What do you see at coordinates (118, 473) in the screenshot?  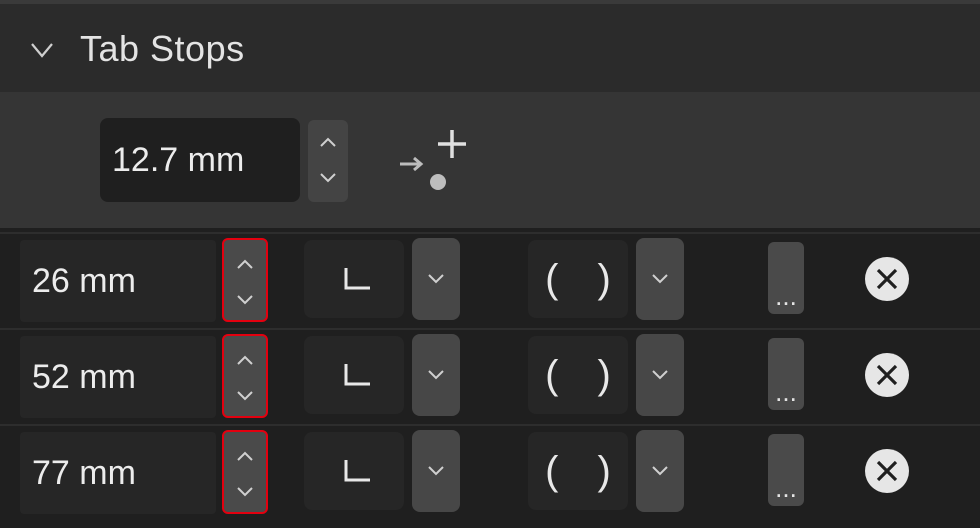 I see `tab-position-field: 77 mm` at bounding box center [118, 473].